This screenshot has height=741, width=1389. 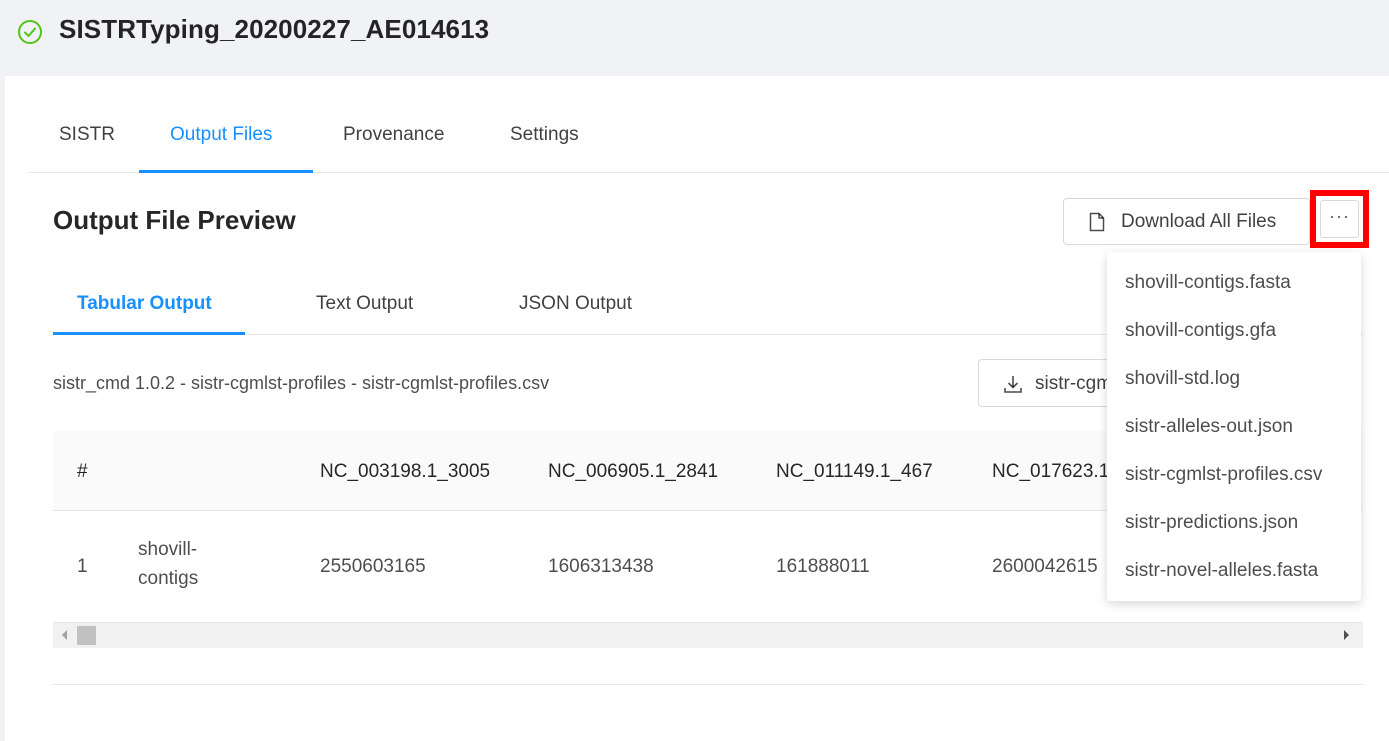 What do you see at coordinates (709, 134) in the screenshot?
I see `analysis-tabs: SISTR Output Files Provenance Settings` at bounding box center [709, 134].